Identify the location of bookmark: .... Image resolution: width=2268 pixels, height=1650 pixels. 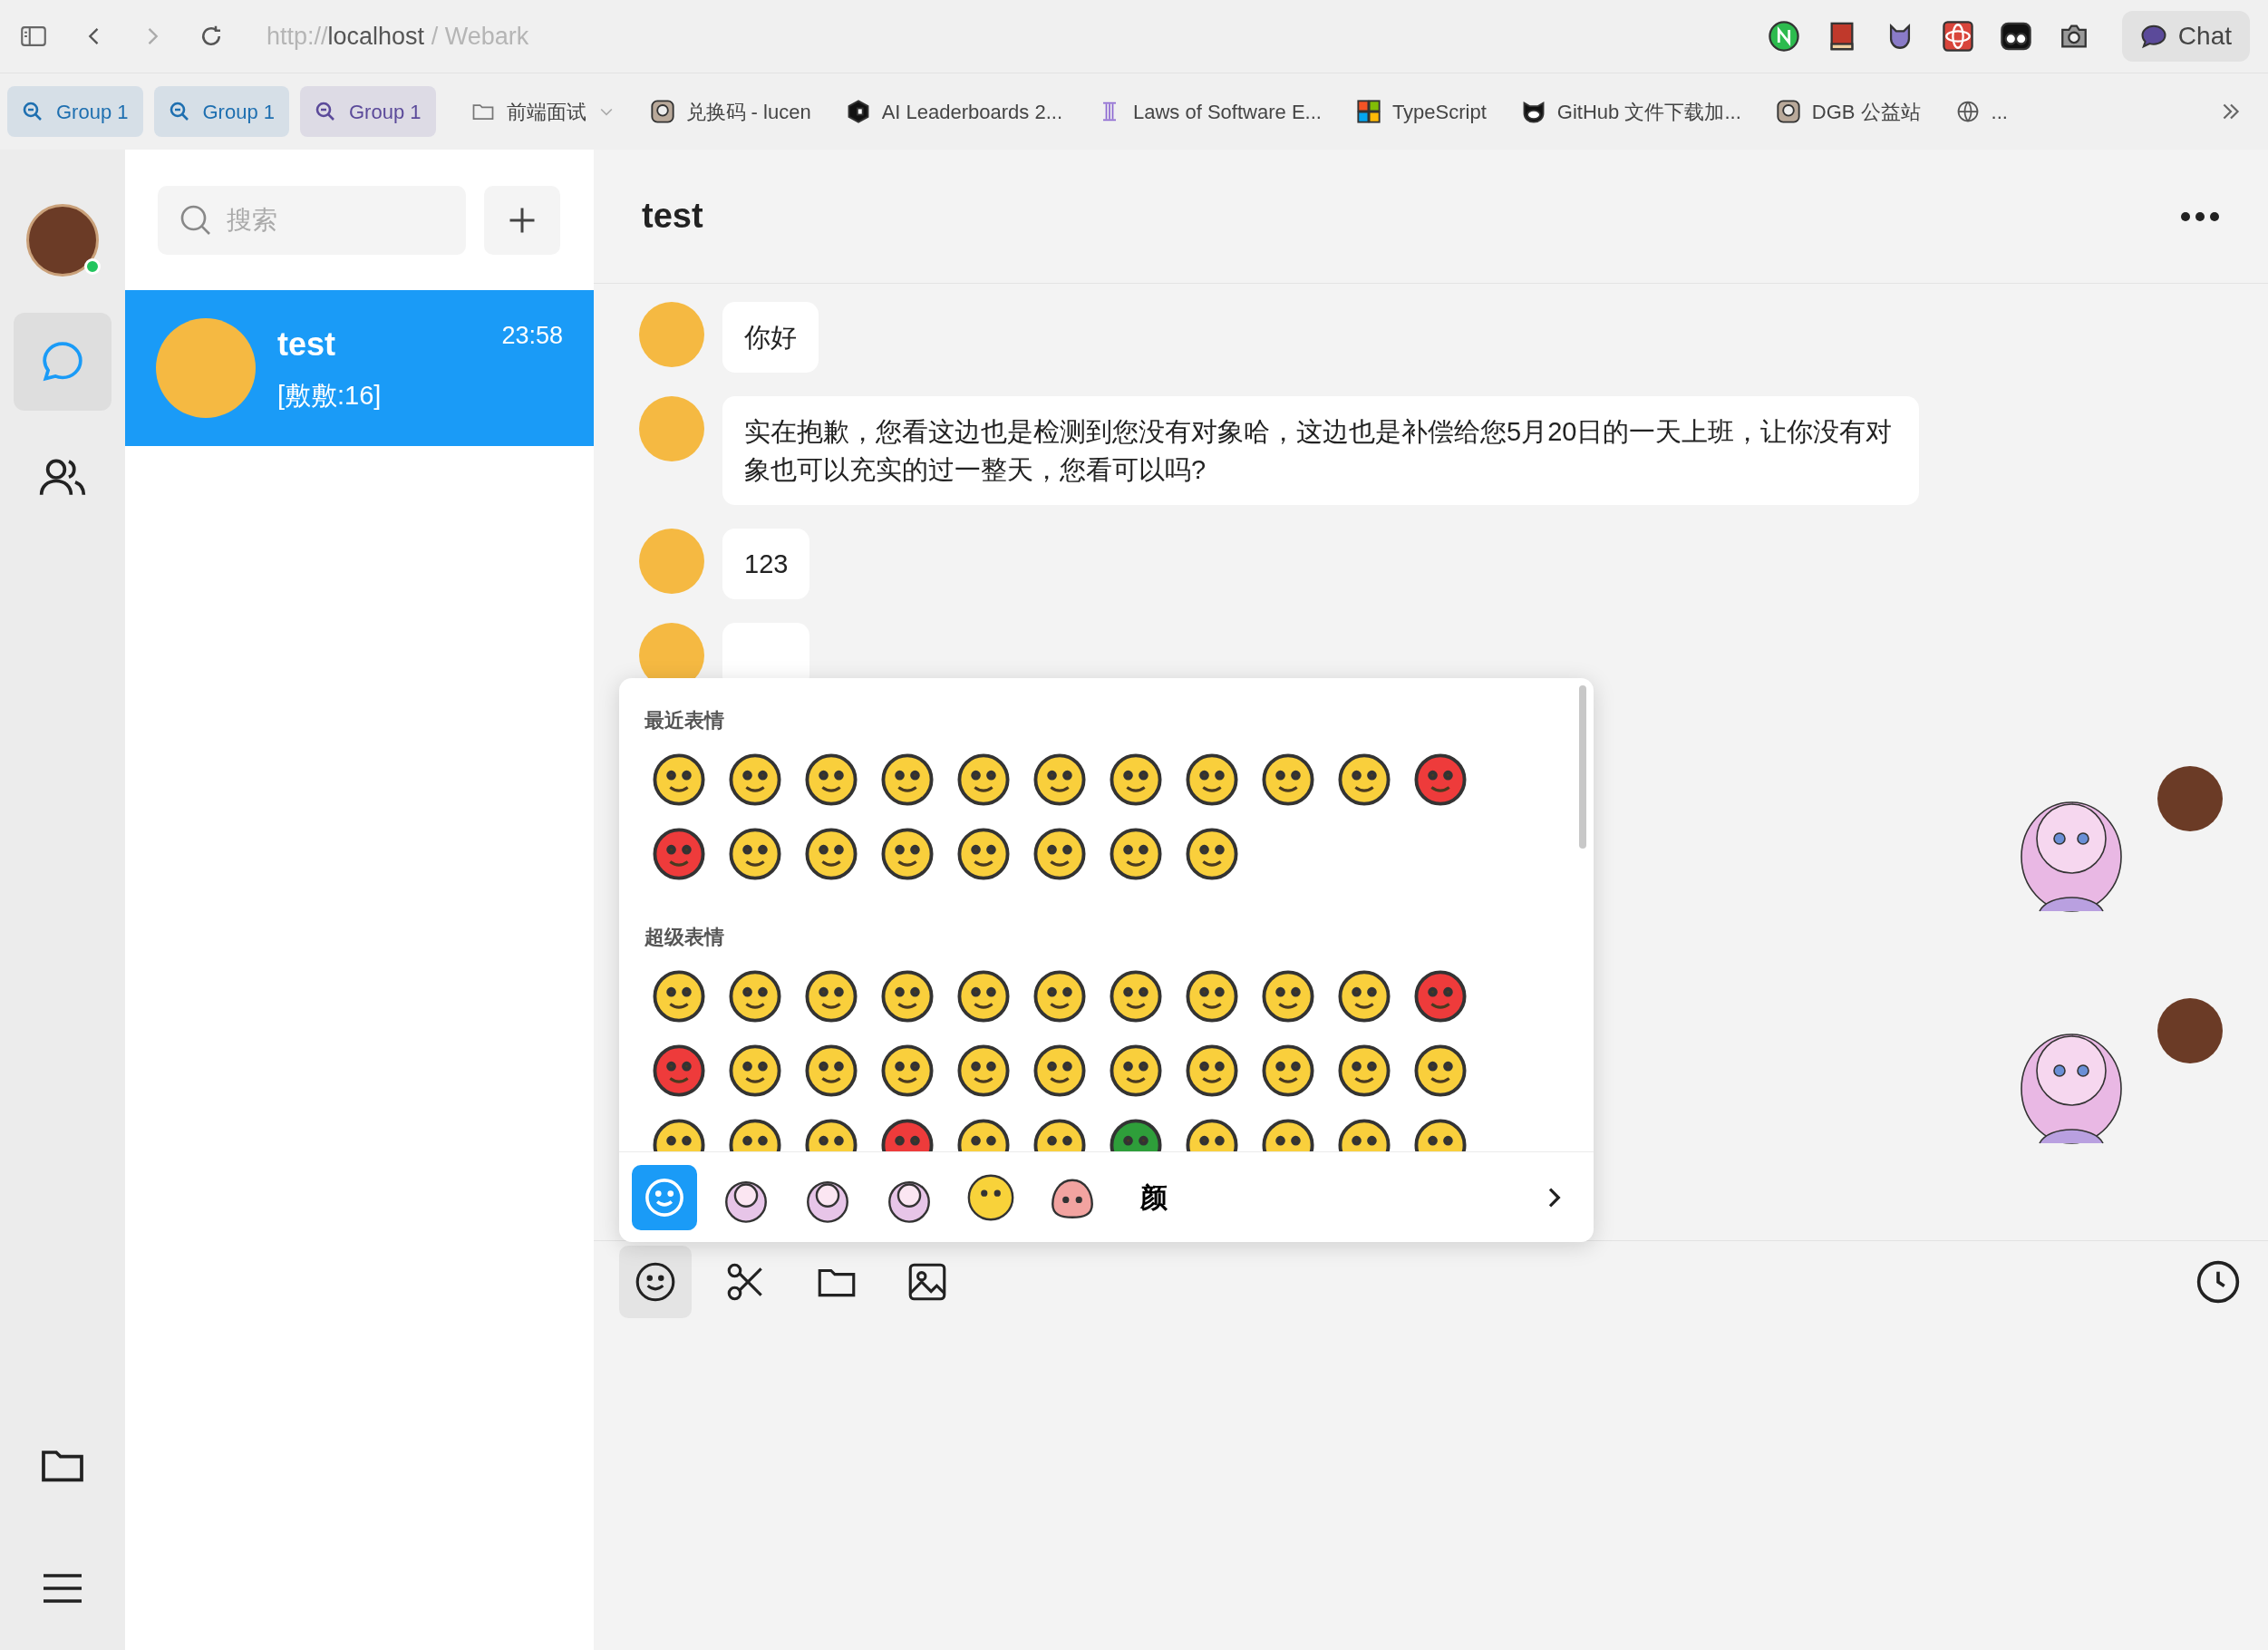
(1981, 111).